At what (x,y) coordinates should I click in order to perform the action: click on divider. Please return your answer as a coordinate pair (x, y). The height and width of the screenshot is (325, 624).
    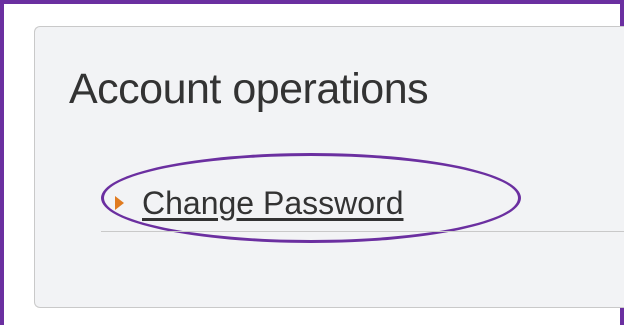
    Looking at the image, I should click on (362, 231).